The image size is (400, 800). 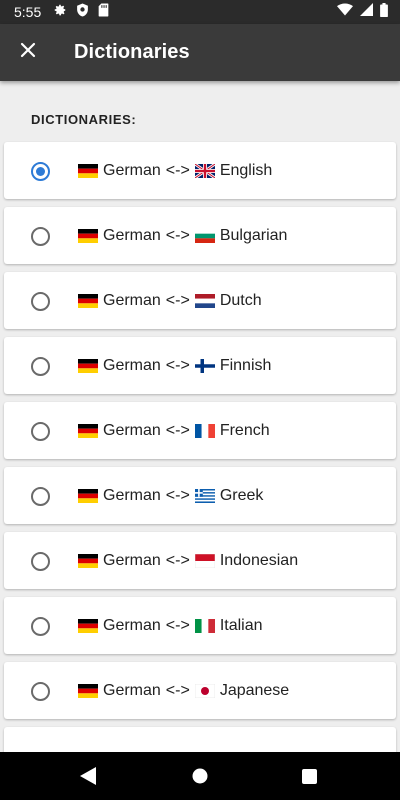 I want to click on dictionary-label: German <-> Dutch, so click(x=170, y=301).